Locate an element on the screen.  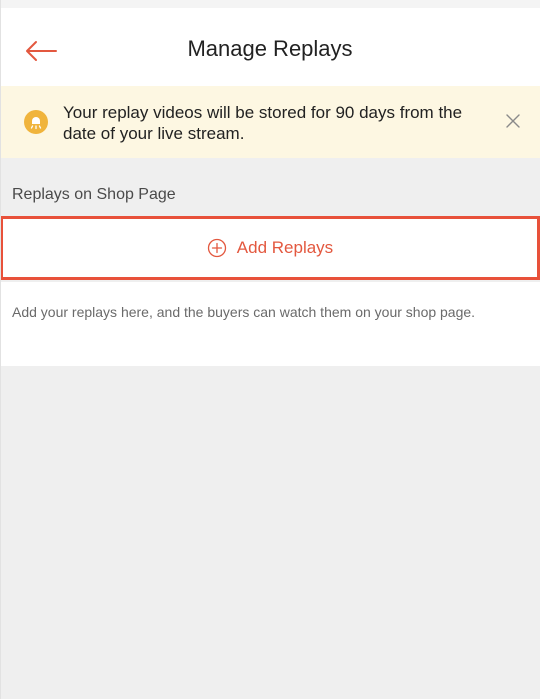
bell-icon is located at coordinates (36, 122).